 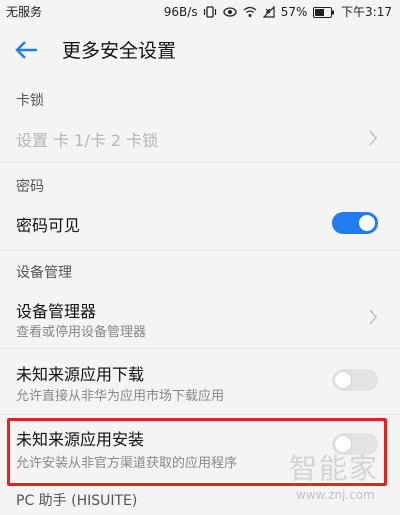 What do you see at coordinates (81, 332) in the screenshot?
I see `device-admin-subtitle: 查看或停用设备管理器` at bounding box center [81, 332].